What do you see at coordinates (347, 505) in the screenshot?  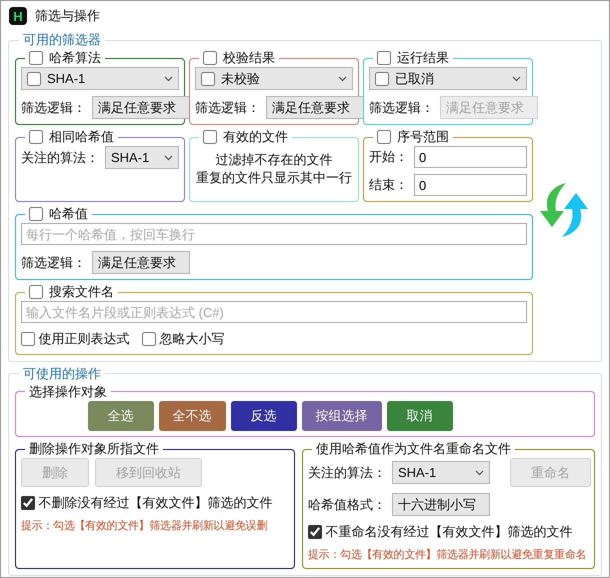 I see `field-label: 哈希值格式：` at bounding box center [347, 505].